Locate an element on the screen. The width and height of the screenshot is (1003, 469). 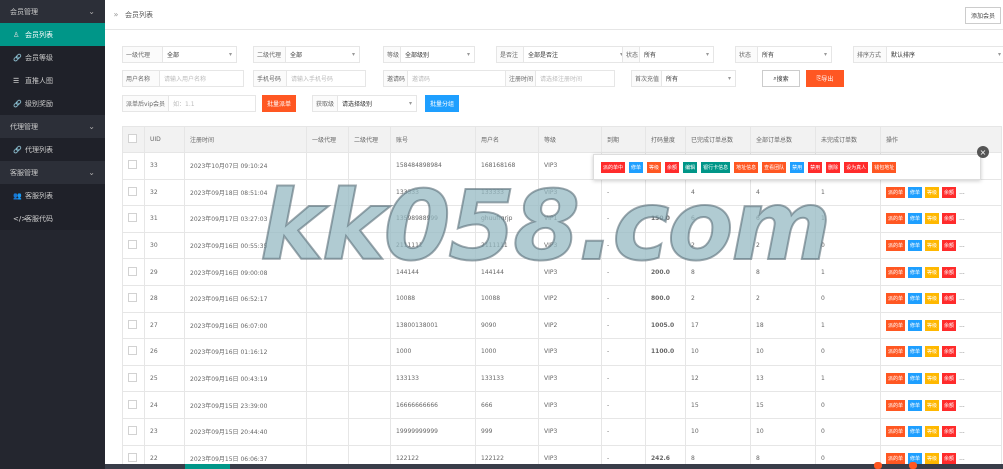
double-chevron-icon: » is located at coordinates (116, 14).